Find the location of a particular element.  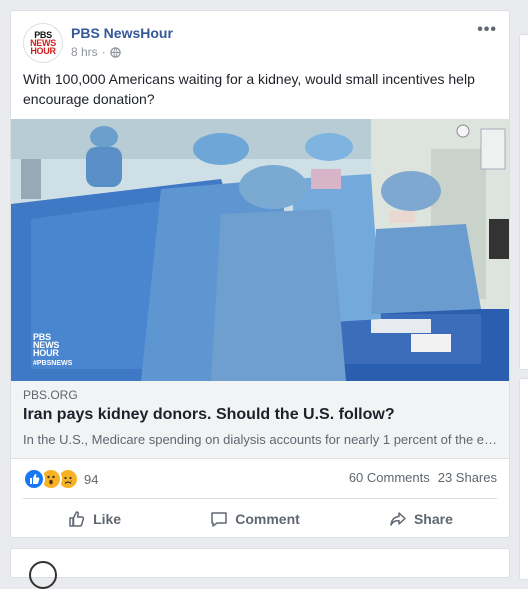

like-button: Like is located at coordinates (94, 519).